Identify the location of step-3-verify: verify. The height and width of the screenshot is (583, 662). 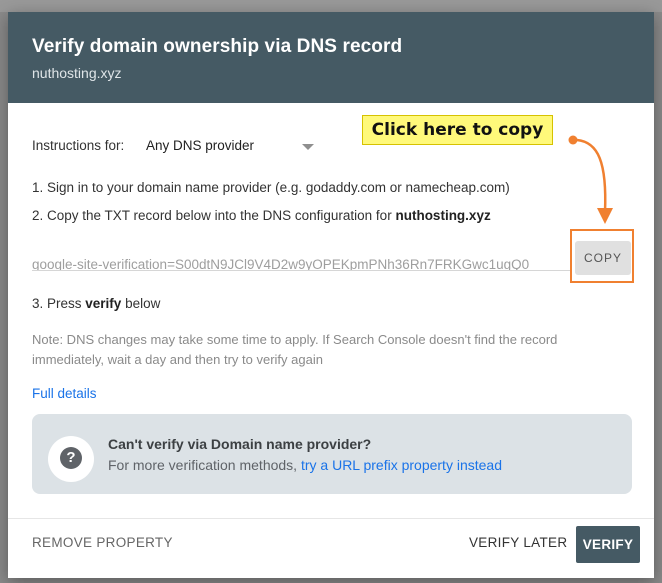
(103, 303).